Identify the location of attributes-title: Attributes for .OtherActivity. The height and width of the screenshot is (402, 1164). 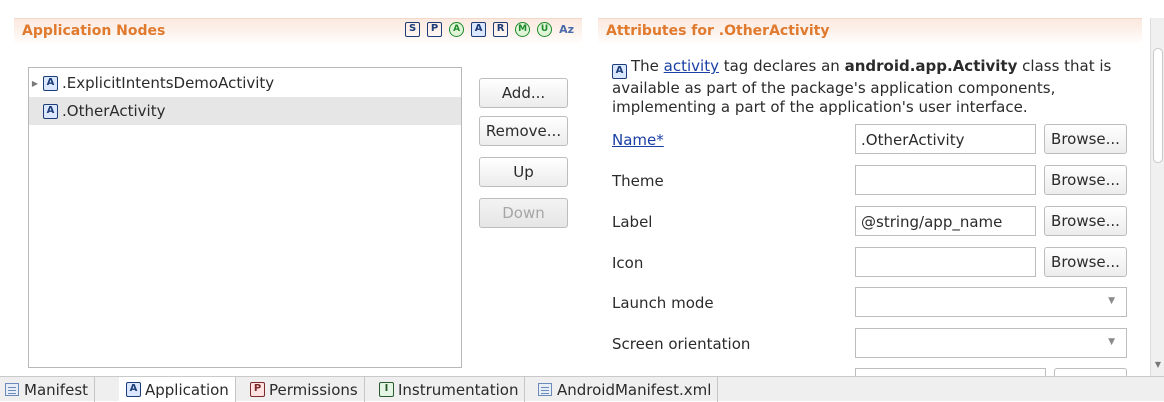
(718, 31).